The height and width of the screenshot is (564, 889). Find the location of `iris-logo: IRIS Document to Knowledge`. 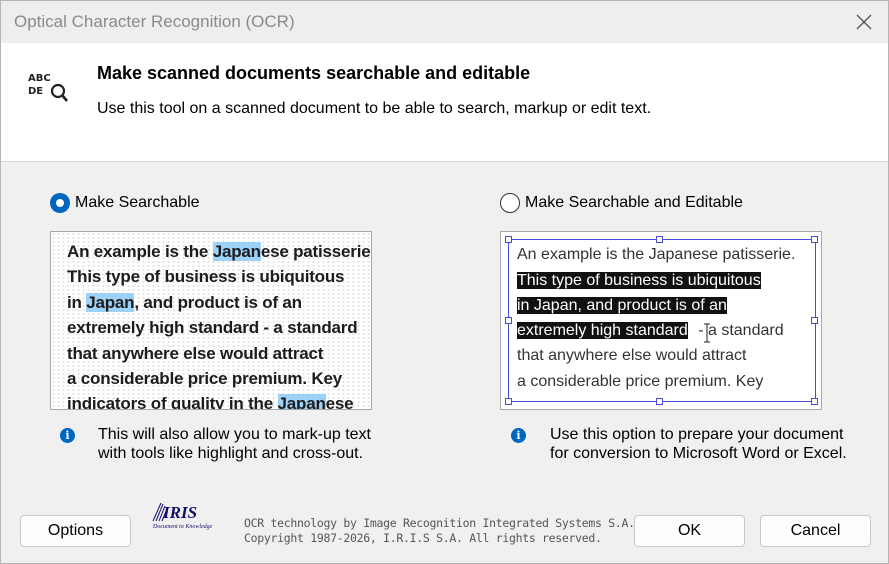

iris-logo: IRIS Document to Knowledge is located at coordinates (181, 518).